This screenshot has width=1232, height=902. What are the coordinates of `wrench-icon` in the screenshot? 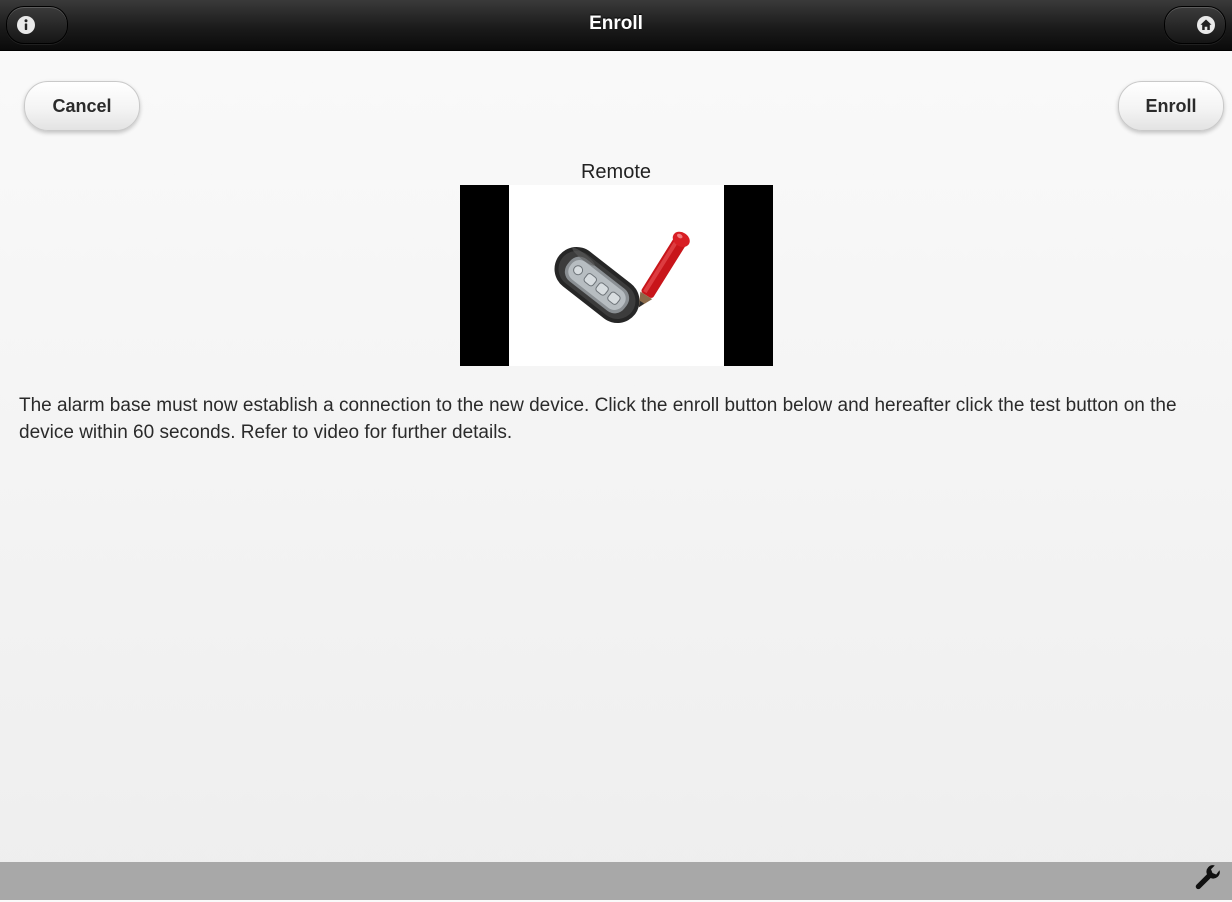 It's located at (1208, 881).